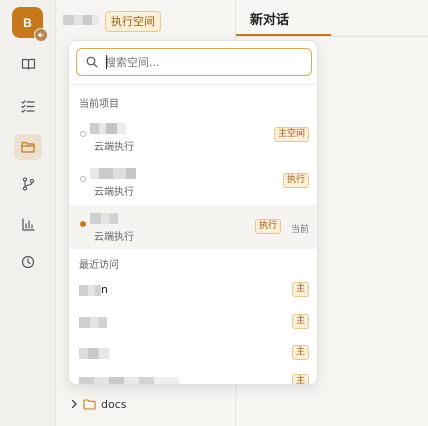 Image resolution: width=428 pixels, height=426 pixels. Describe the element at coordinates (92, 62) in the screenshot. I see `search-icon` at that location.